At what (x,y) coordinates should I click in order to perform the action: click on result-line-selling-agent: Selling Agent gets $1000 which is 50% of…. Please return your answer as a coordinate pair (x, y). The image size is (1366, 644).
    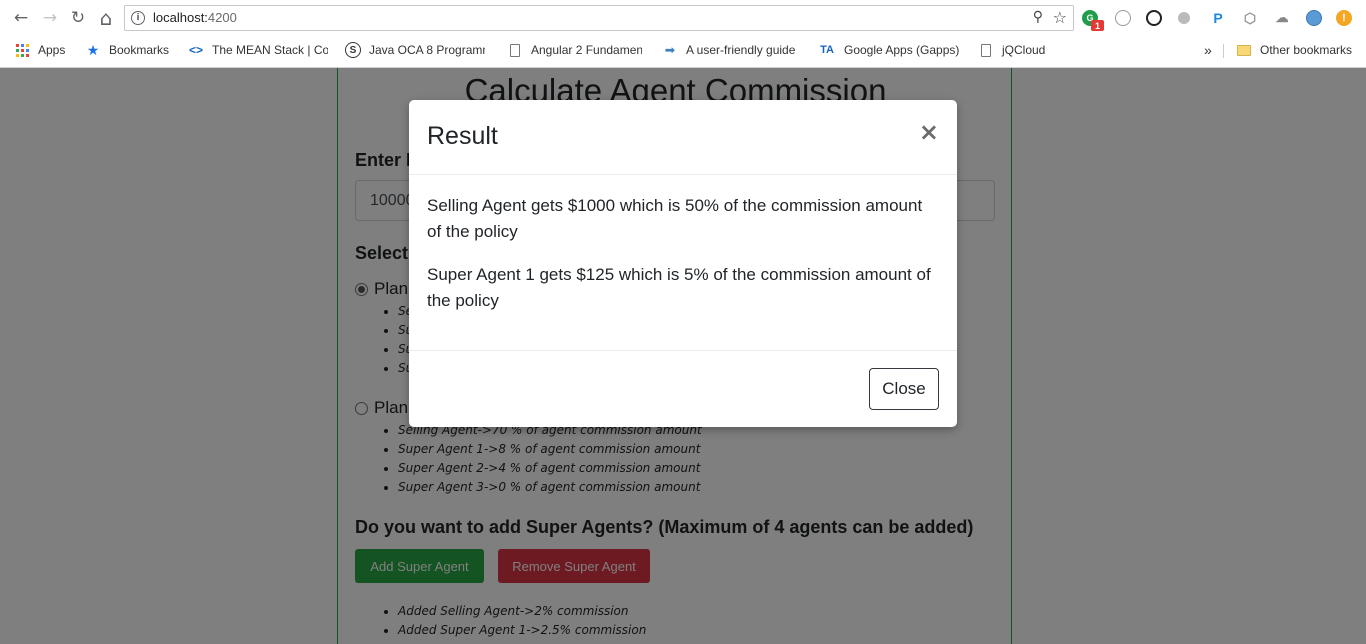
    Looking at the image, I should click on (675, 218).